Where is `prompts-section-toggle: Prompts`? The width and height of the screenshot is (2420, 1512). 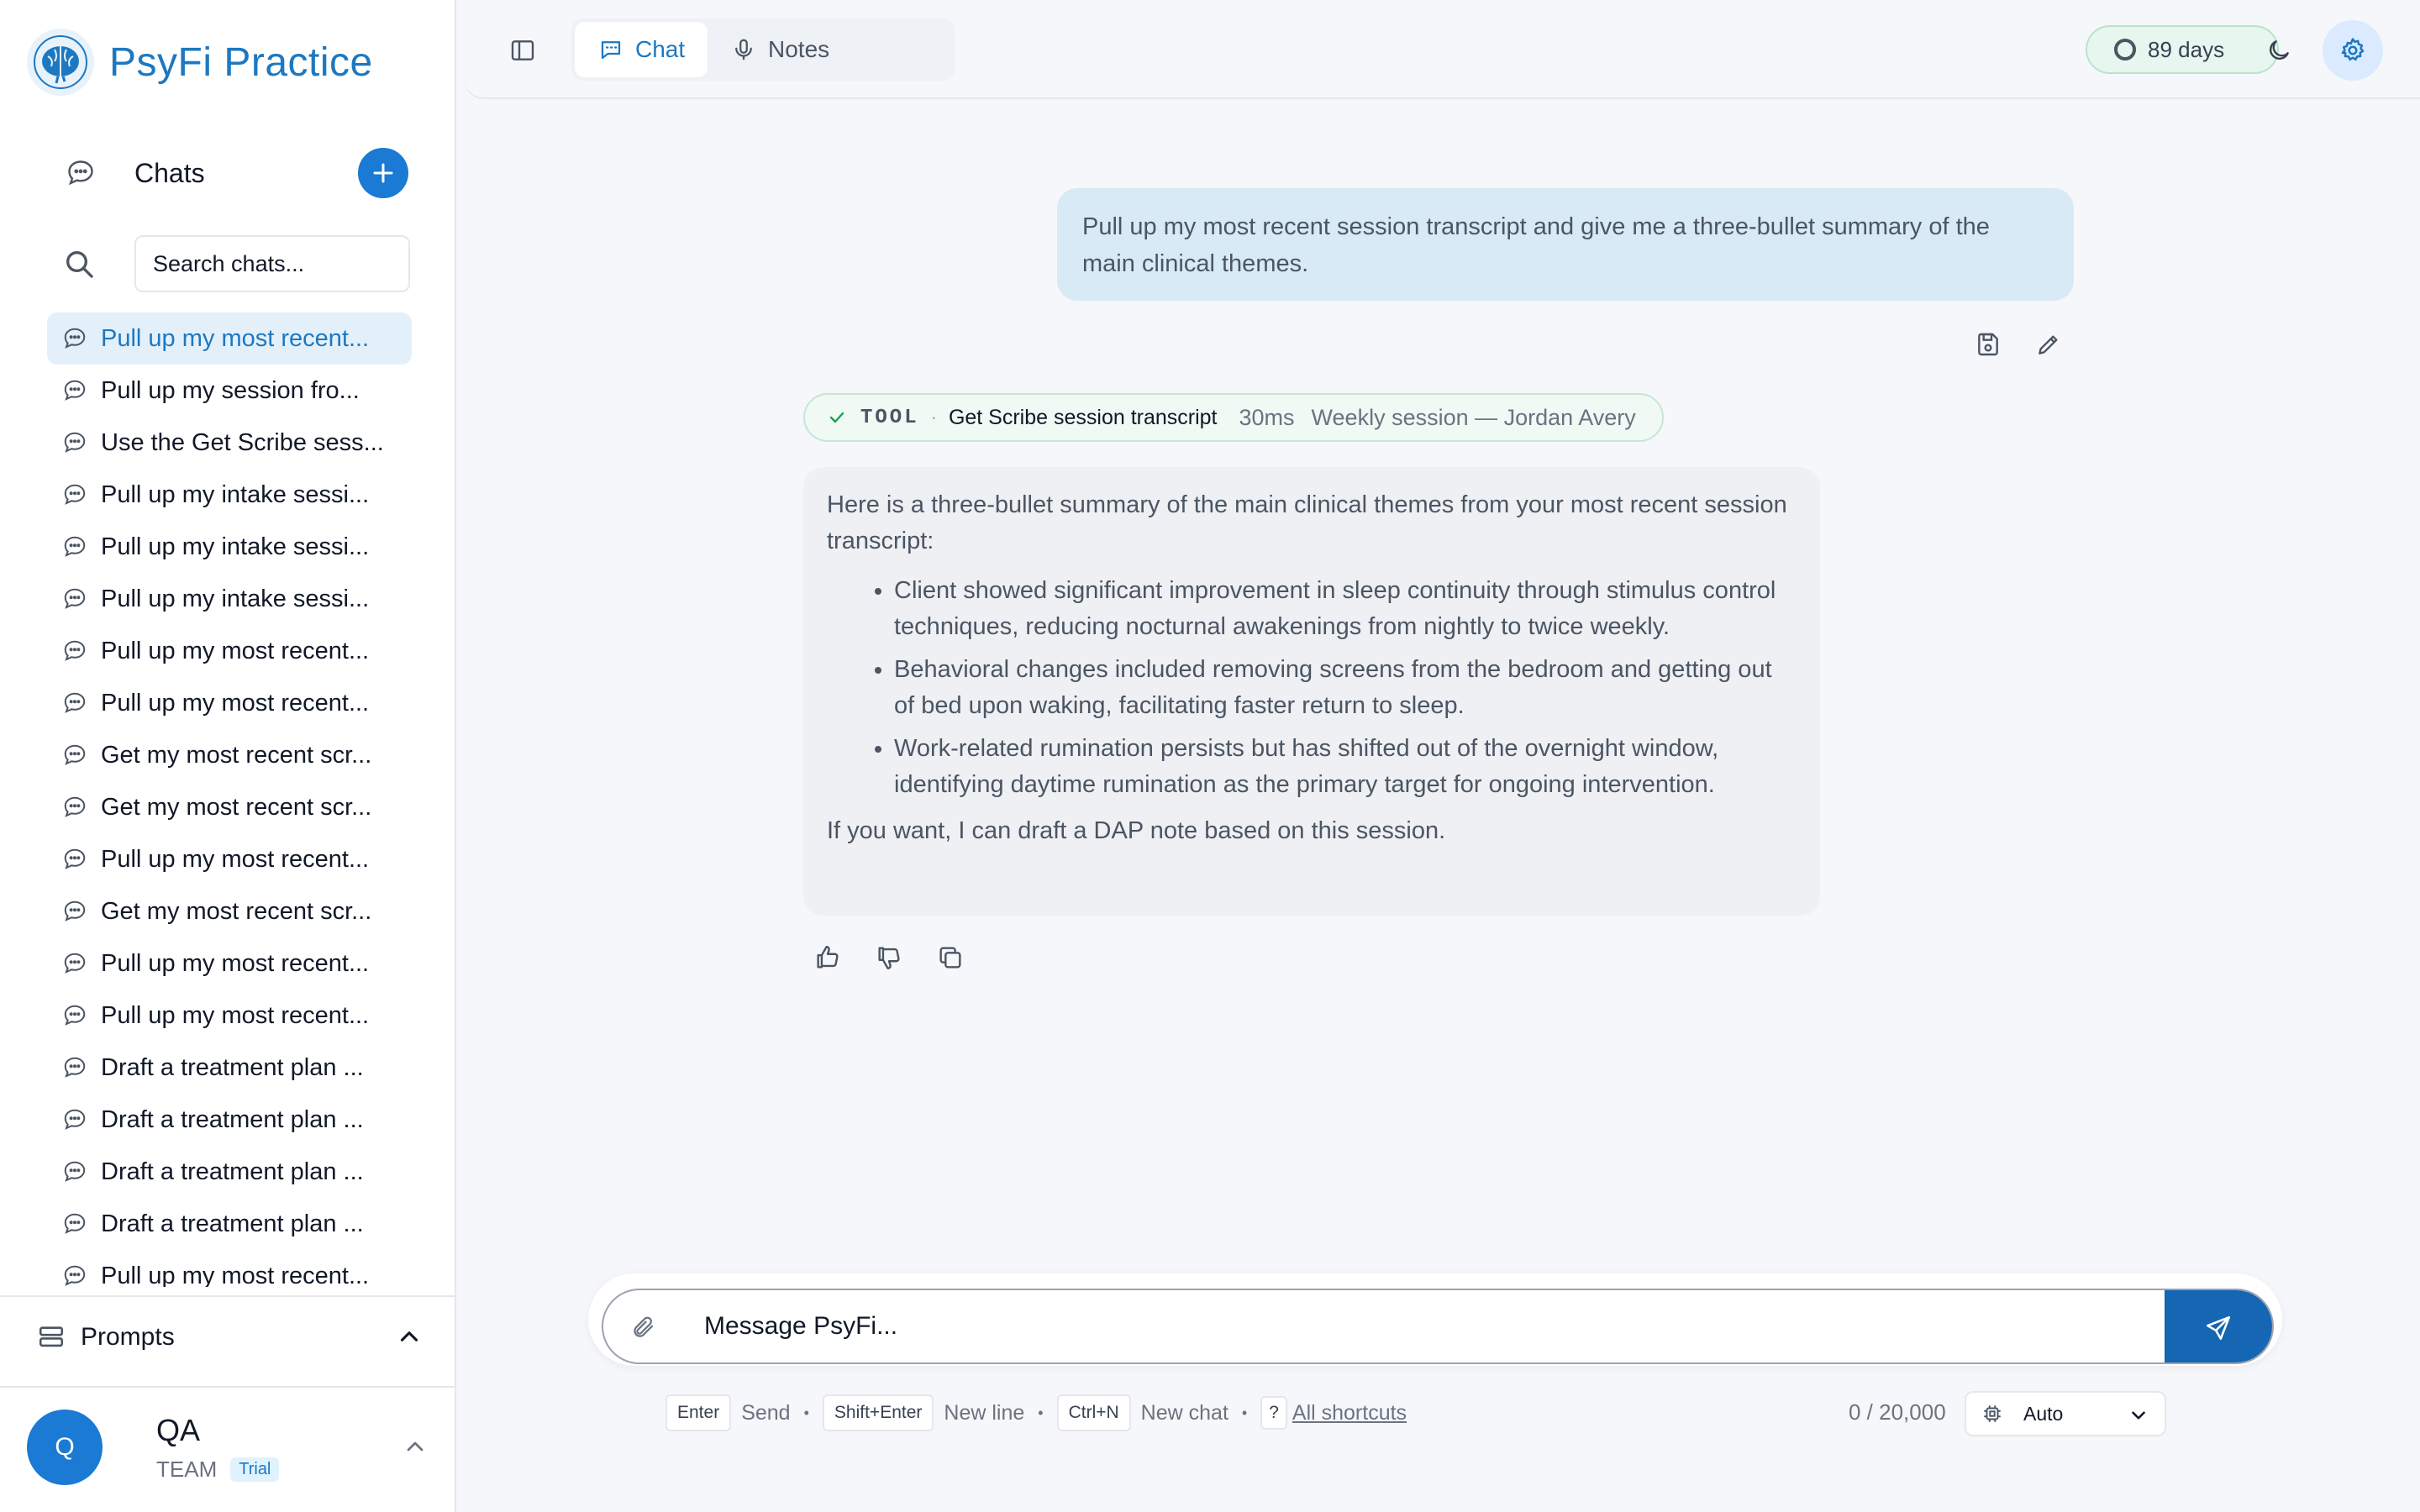 prompts-section-toggle: Prompts is located at coordinates (231, 1337).